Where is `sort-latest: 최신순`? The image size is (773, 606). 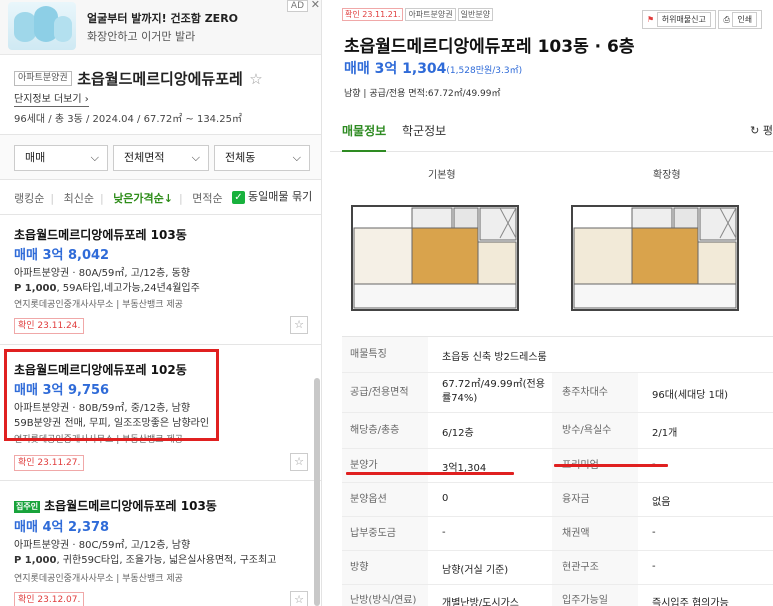 sort-latest: 최신순 is located at coordinates (79, 198).